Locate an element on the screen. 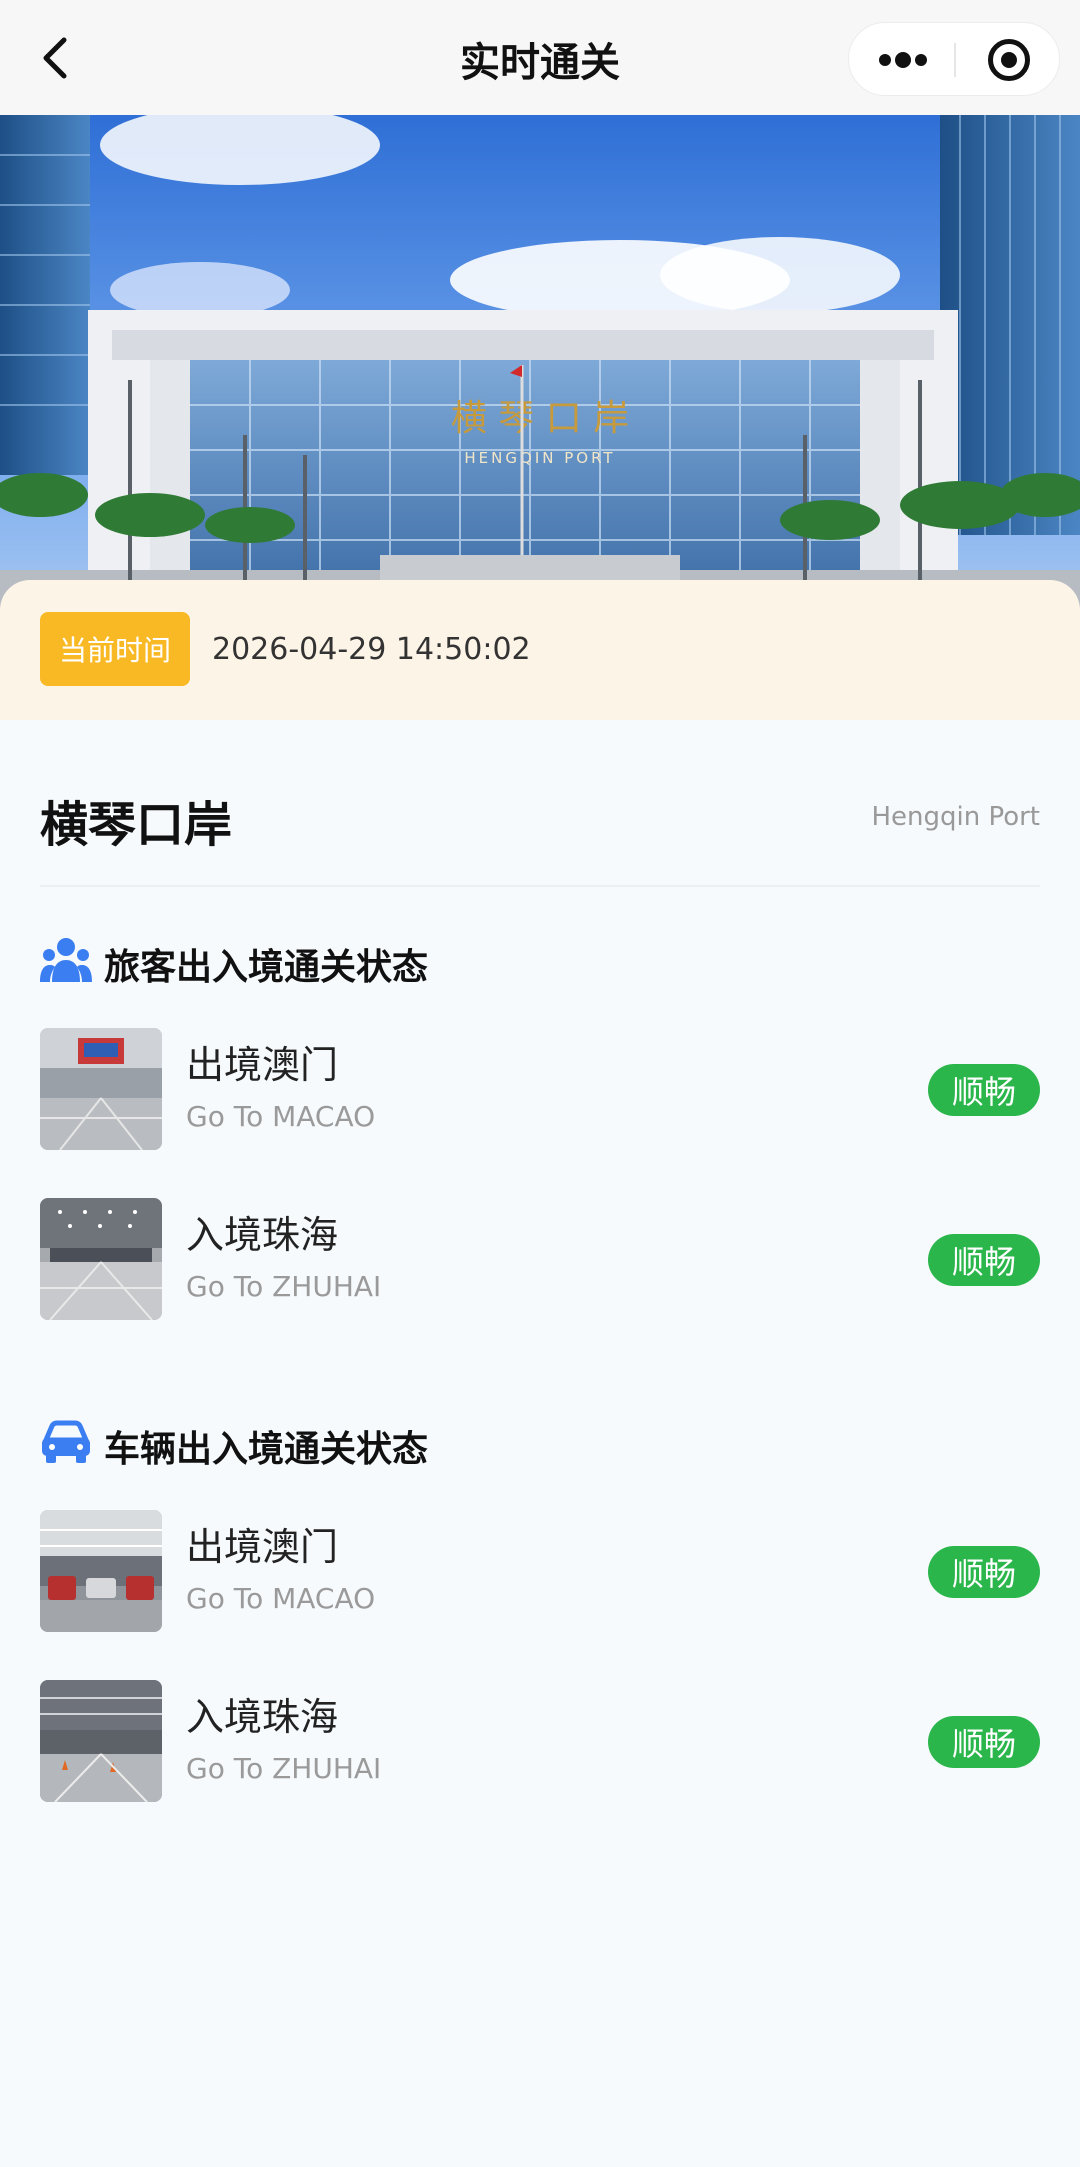 The width and height of the screenshot is (1080, 2167). section-divider is located at coordinates (540, 886).